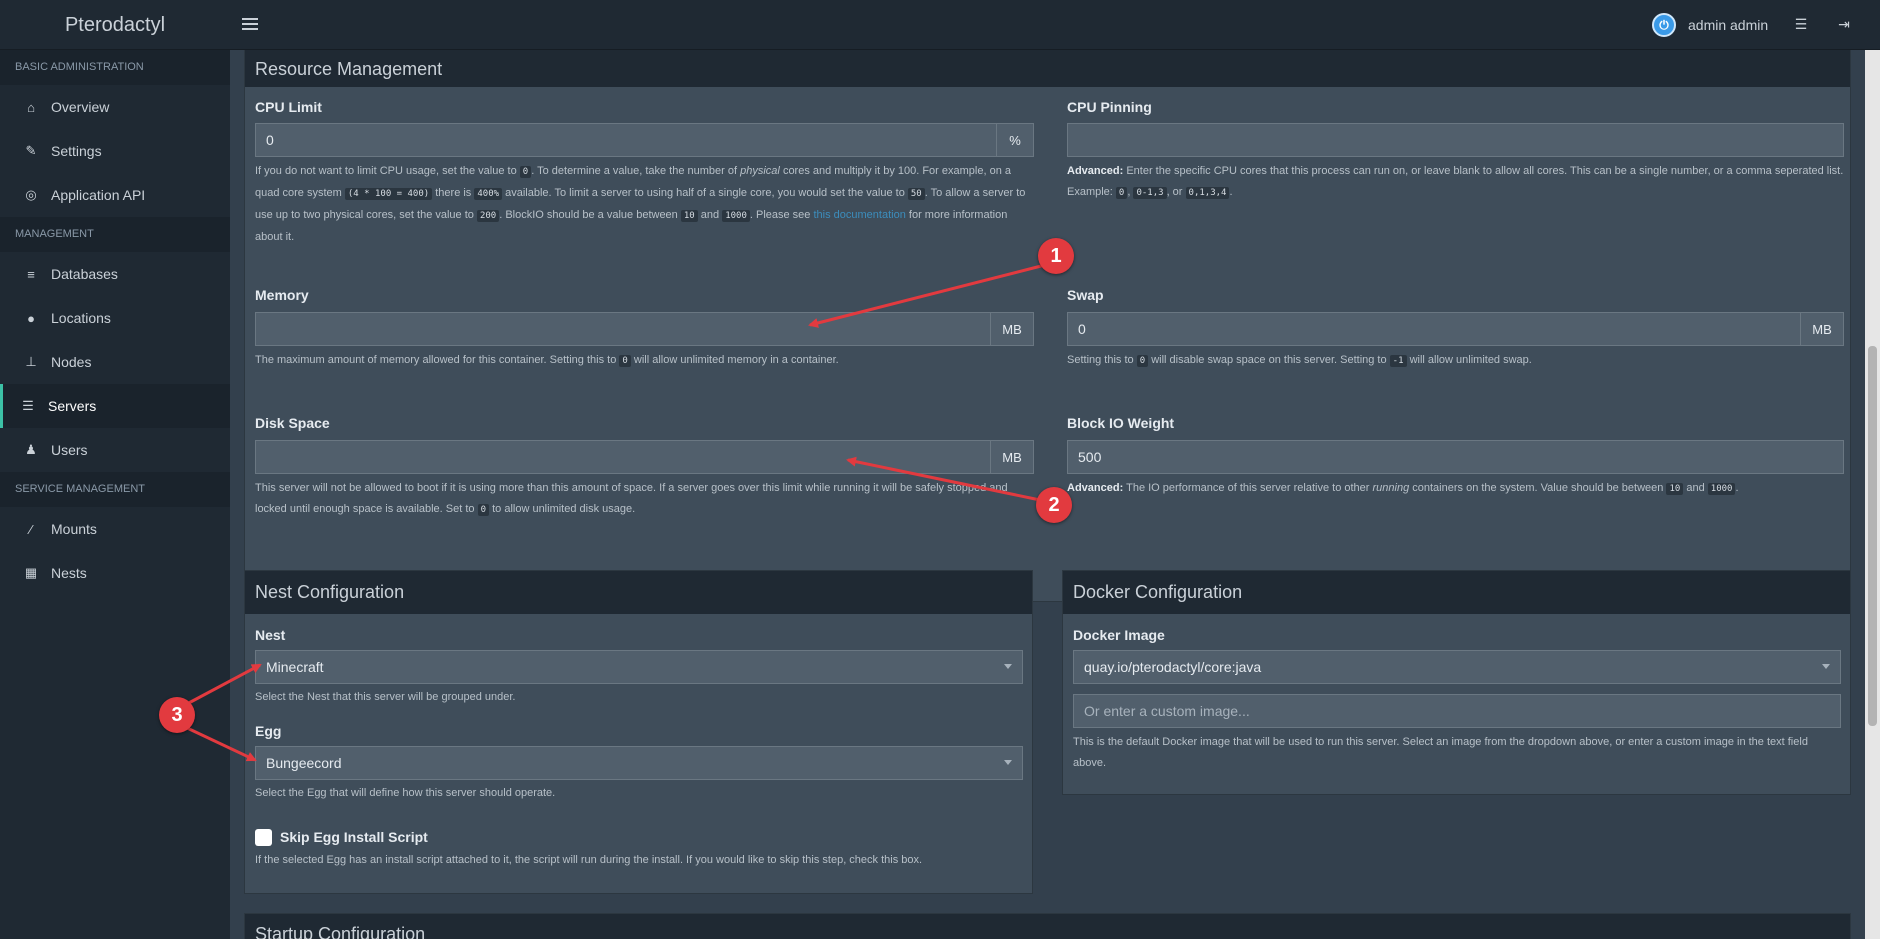 Image resolution: width=1880 pixels, height=939 pixels. I want to click on memory-input, so click(623, 329).